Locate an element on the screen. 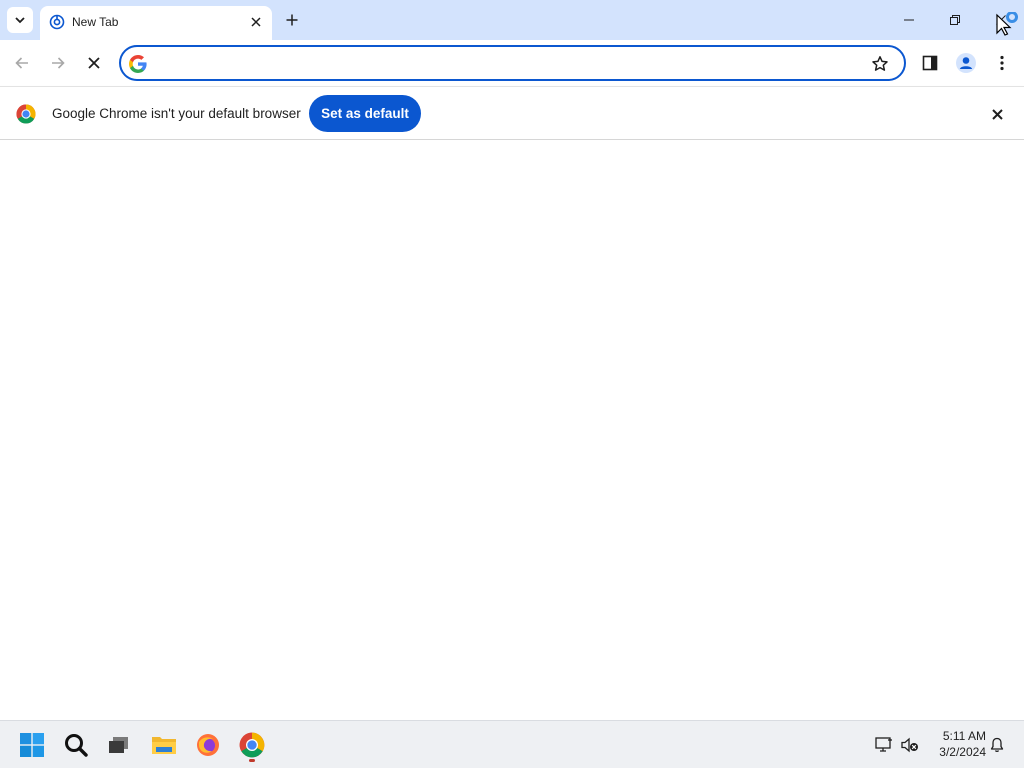  clock-time: 5:11 AM is located at coordinates (964, 736).